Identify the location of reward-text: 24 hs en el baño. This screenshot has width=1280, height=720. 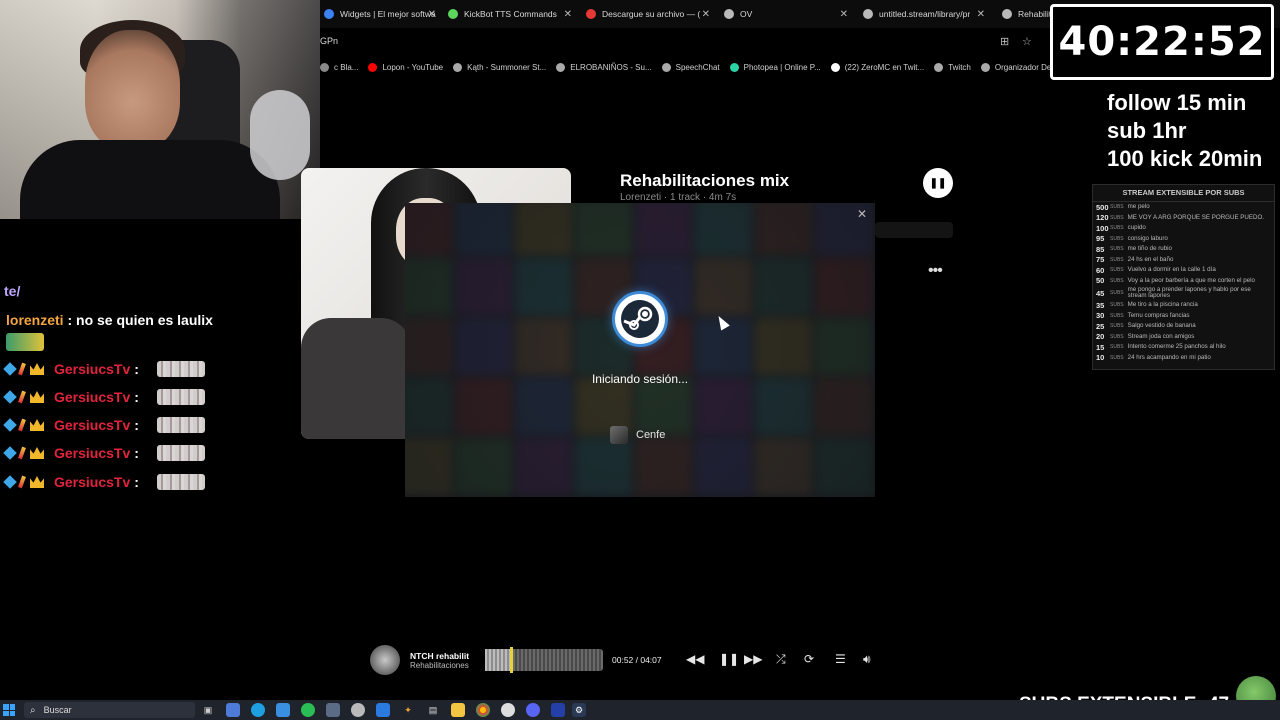
(1150, 259).